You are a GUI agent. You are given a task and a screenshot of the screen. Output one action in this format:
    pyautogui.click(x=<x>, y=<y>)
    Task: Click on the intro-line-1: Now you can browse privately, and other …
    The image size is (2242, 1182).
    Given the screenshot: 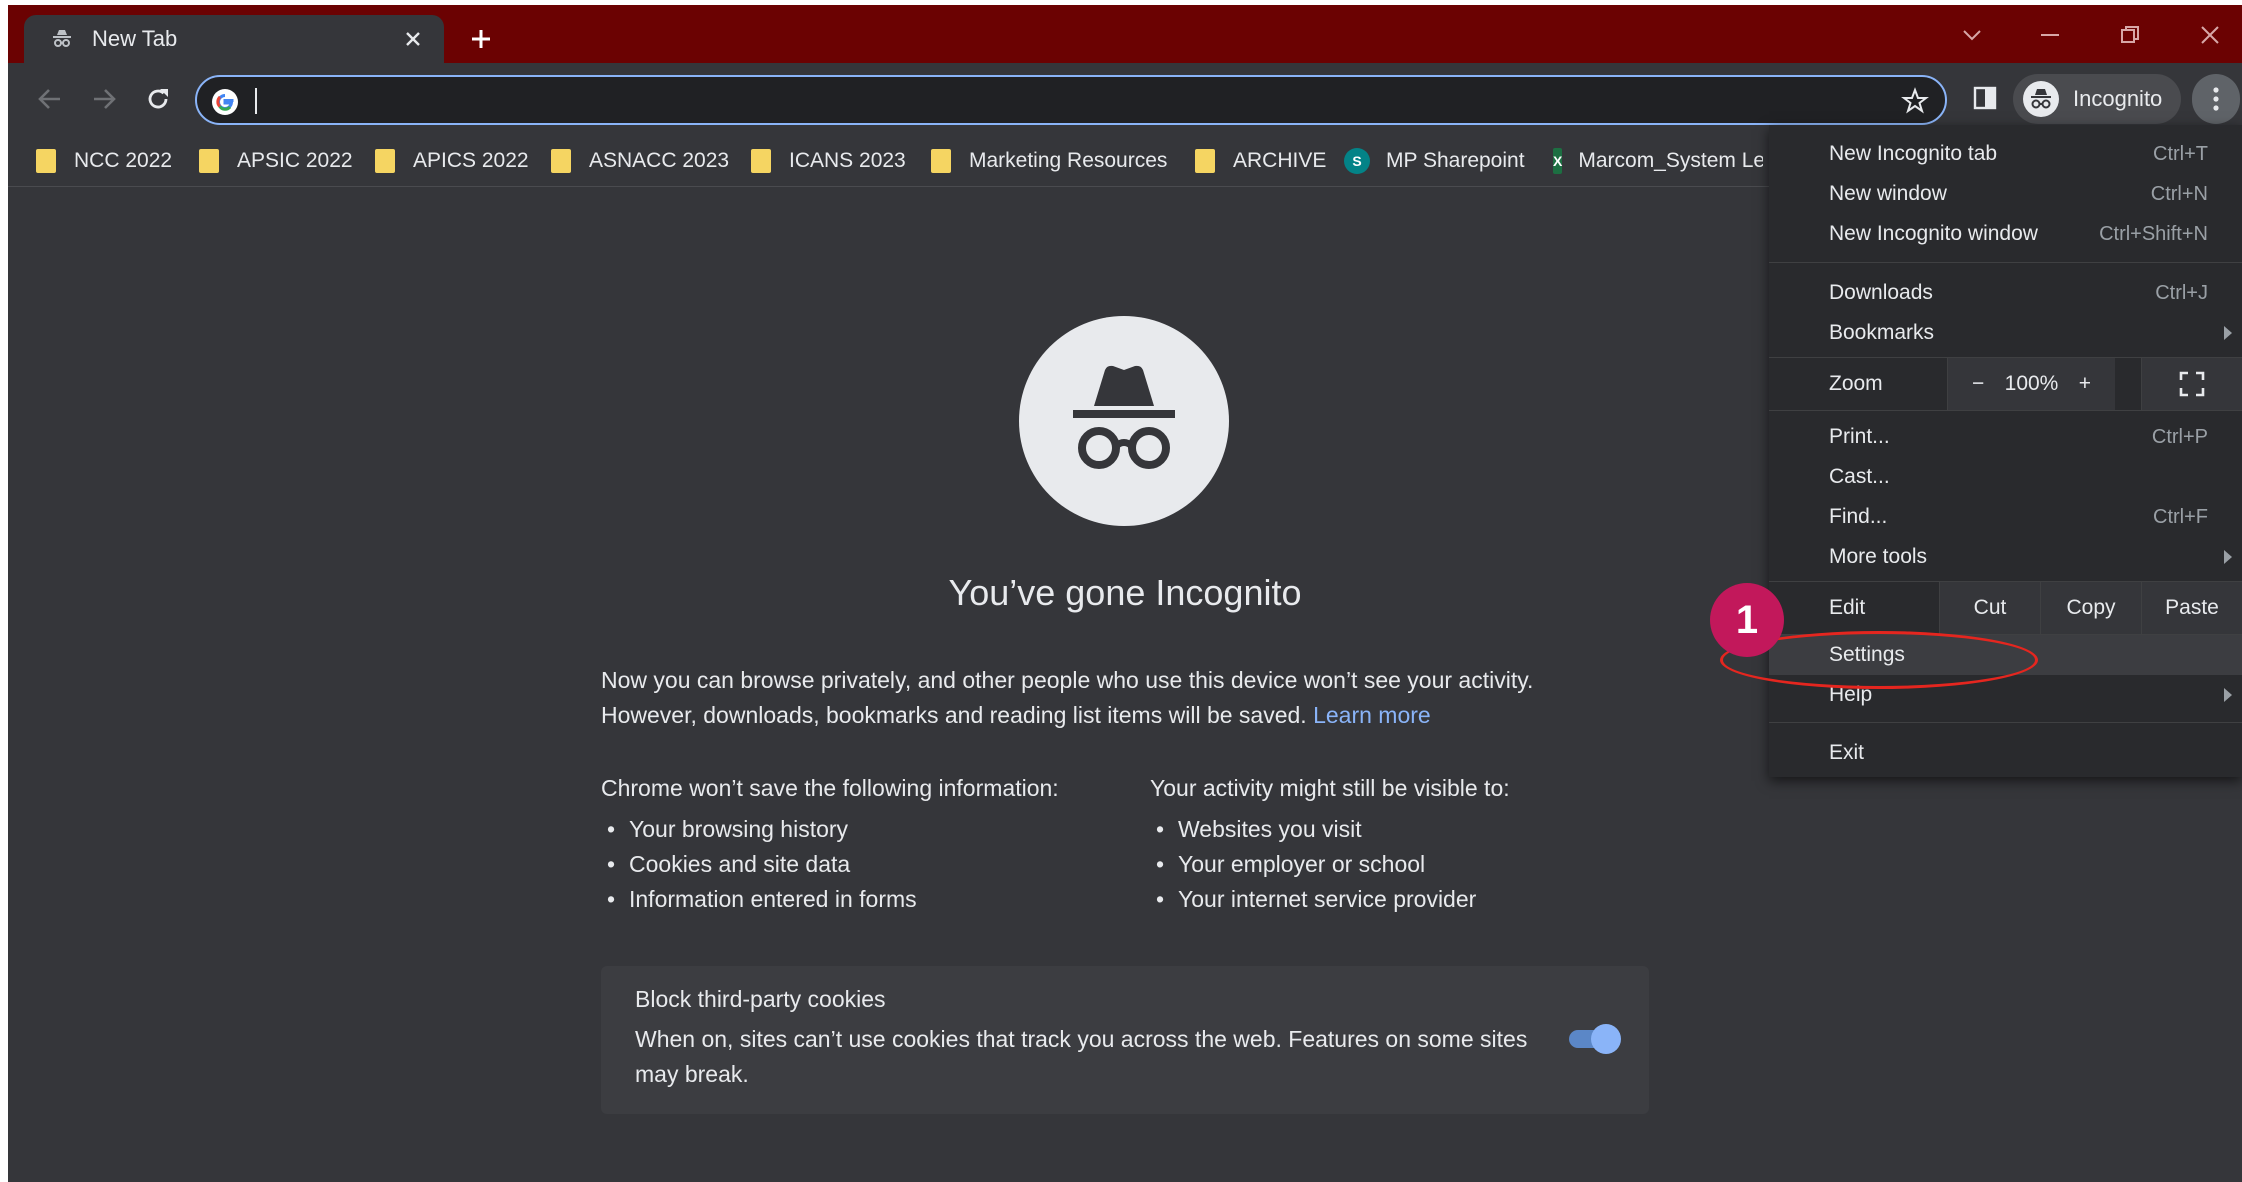 What is the action you would take?
    pyautogui.click(x=1067, y=680)
    